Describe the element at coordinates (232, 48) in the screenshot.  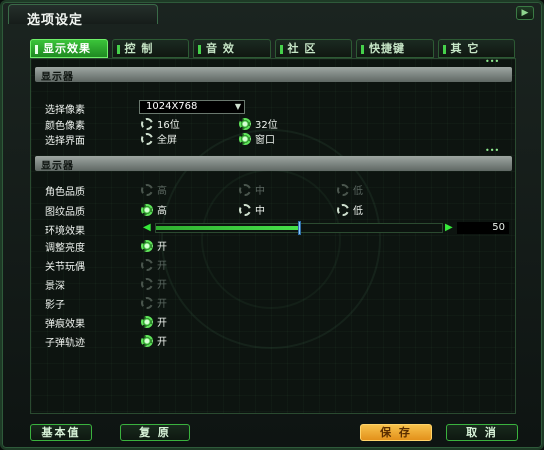
I see `tab-sound: 音 效` at that location.